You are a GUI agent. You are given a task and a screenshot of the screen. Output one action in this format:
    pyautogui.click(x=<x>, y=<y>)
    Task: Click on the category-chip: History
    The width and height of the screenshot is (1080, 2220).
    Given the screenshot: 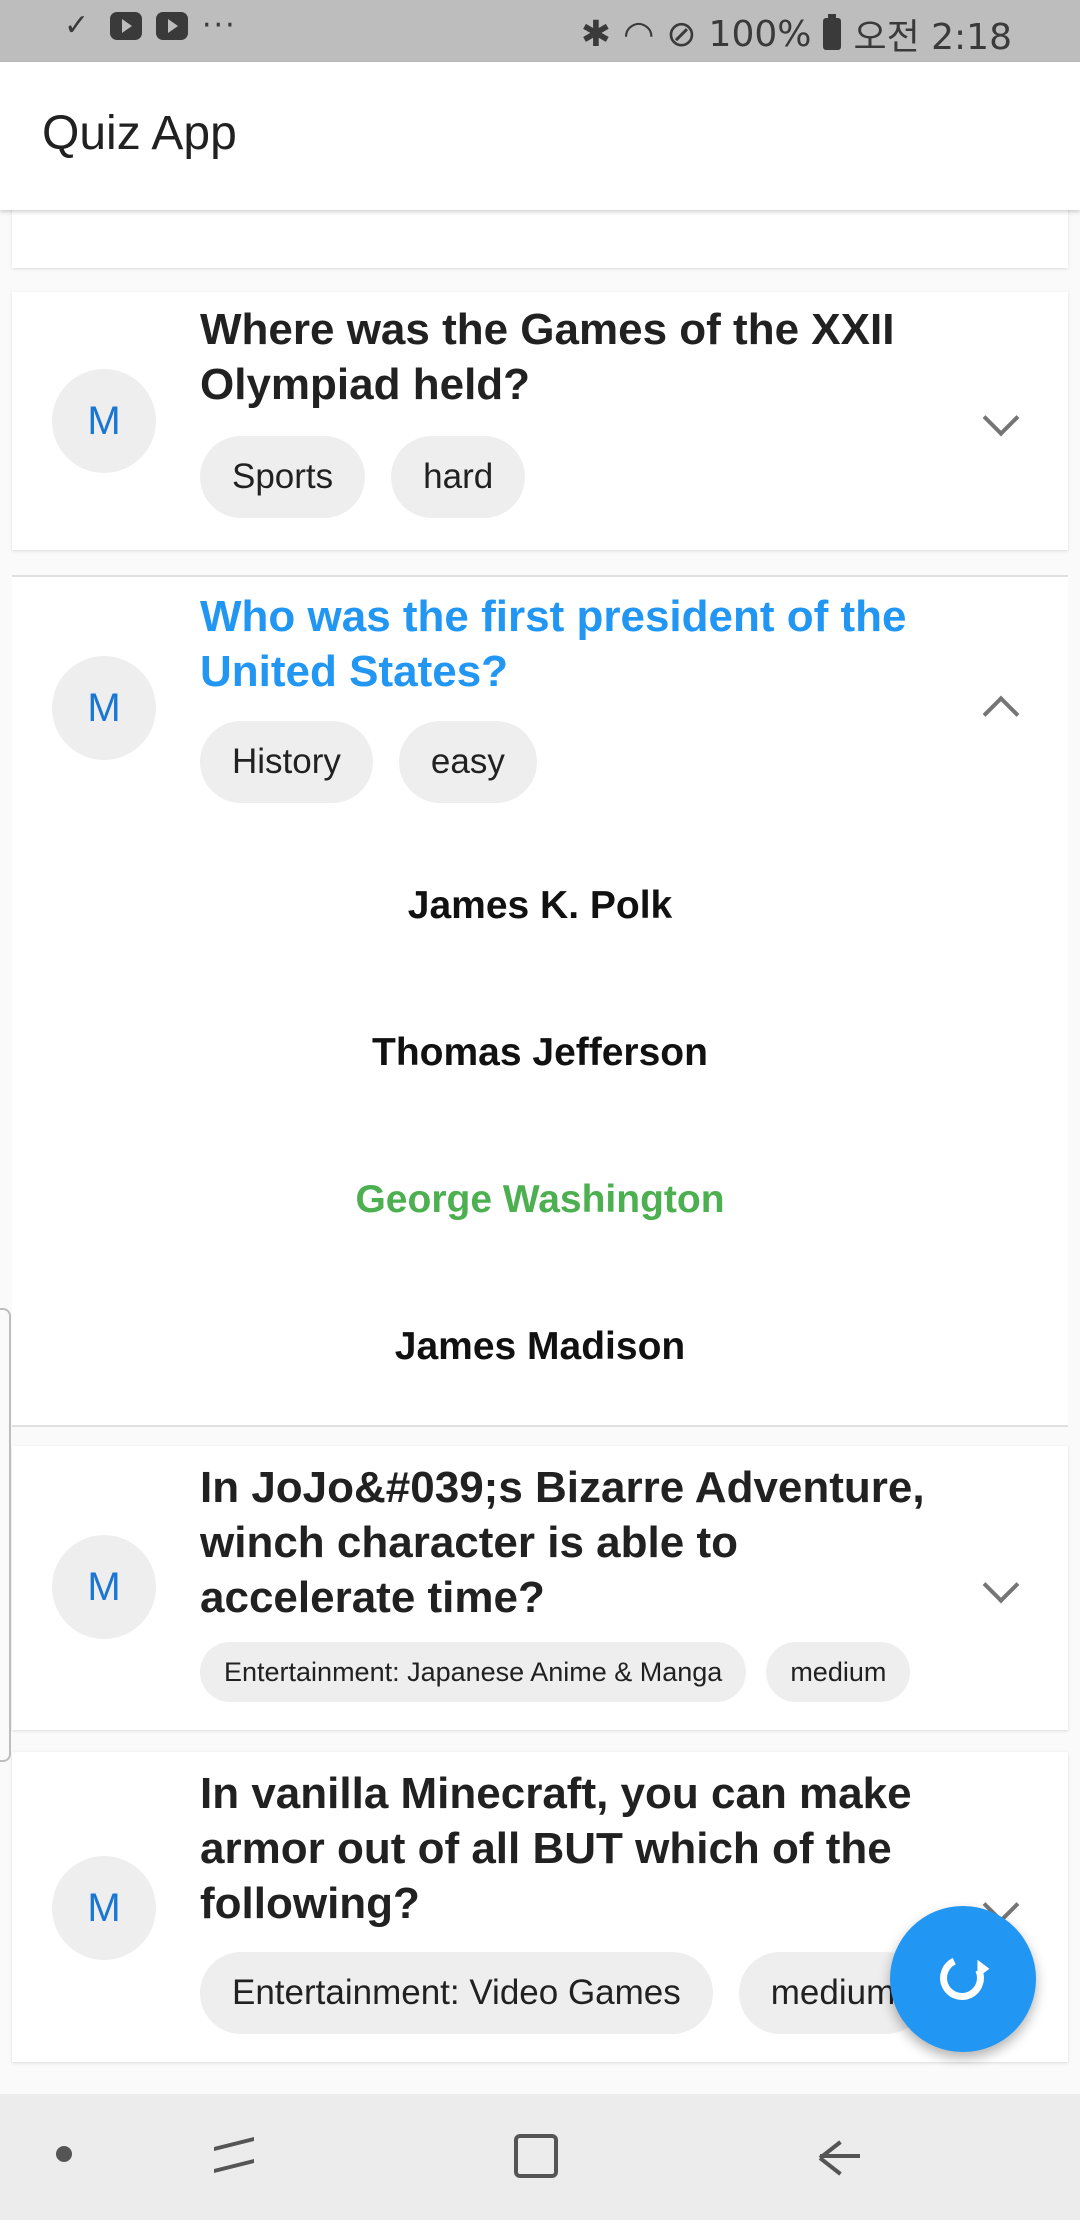 What is the action you would take?
    pyautogui.click(x=286, y=762)
    